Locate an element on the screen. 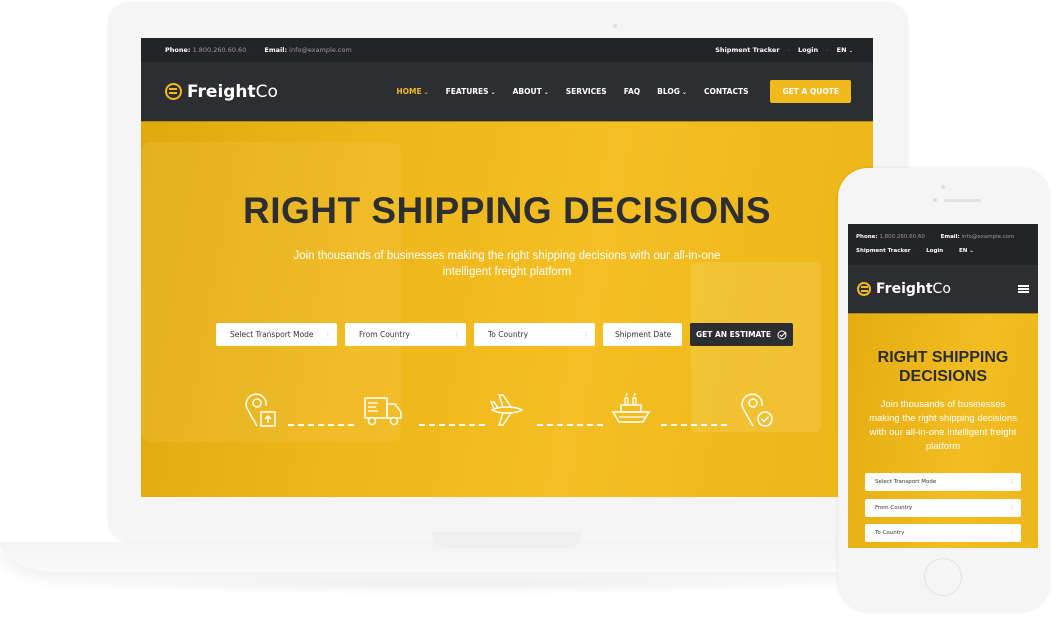 The width and height of the screenshot is (1057, 637). input-placeholder: Shipment Date is located at coordinates (643, 334).